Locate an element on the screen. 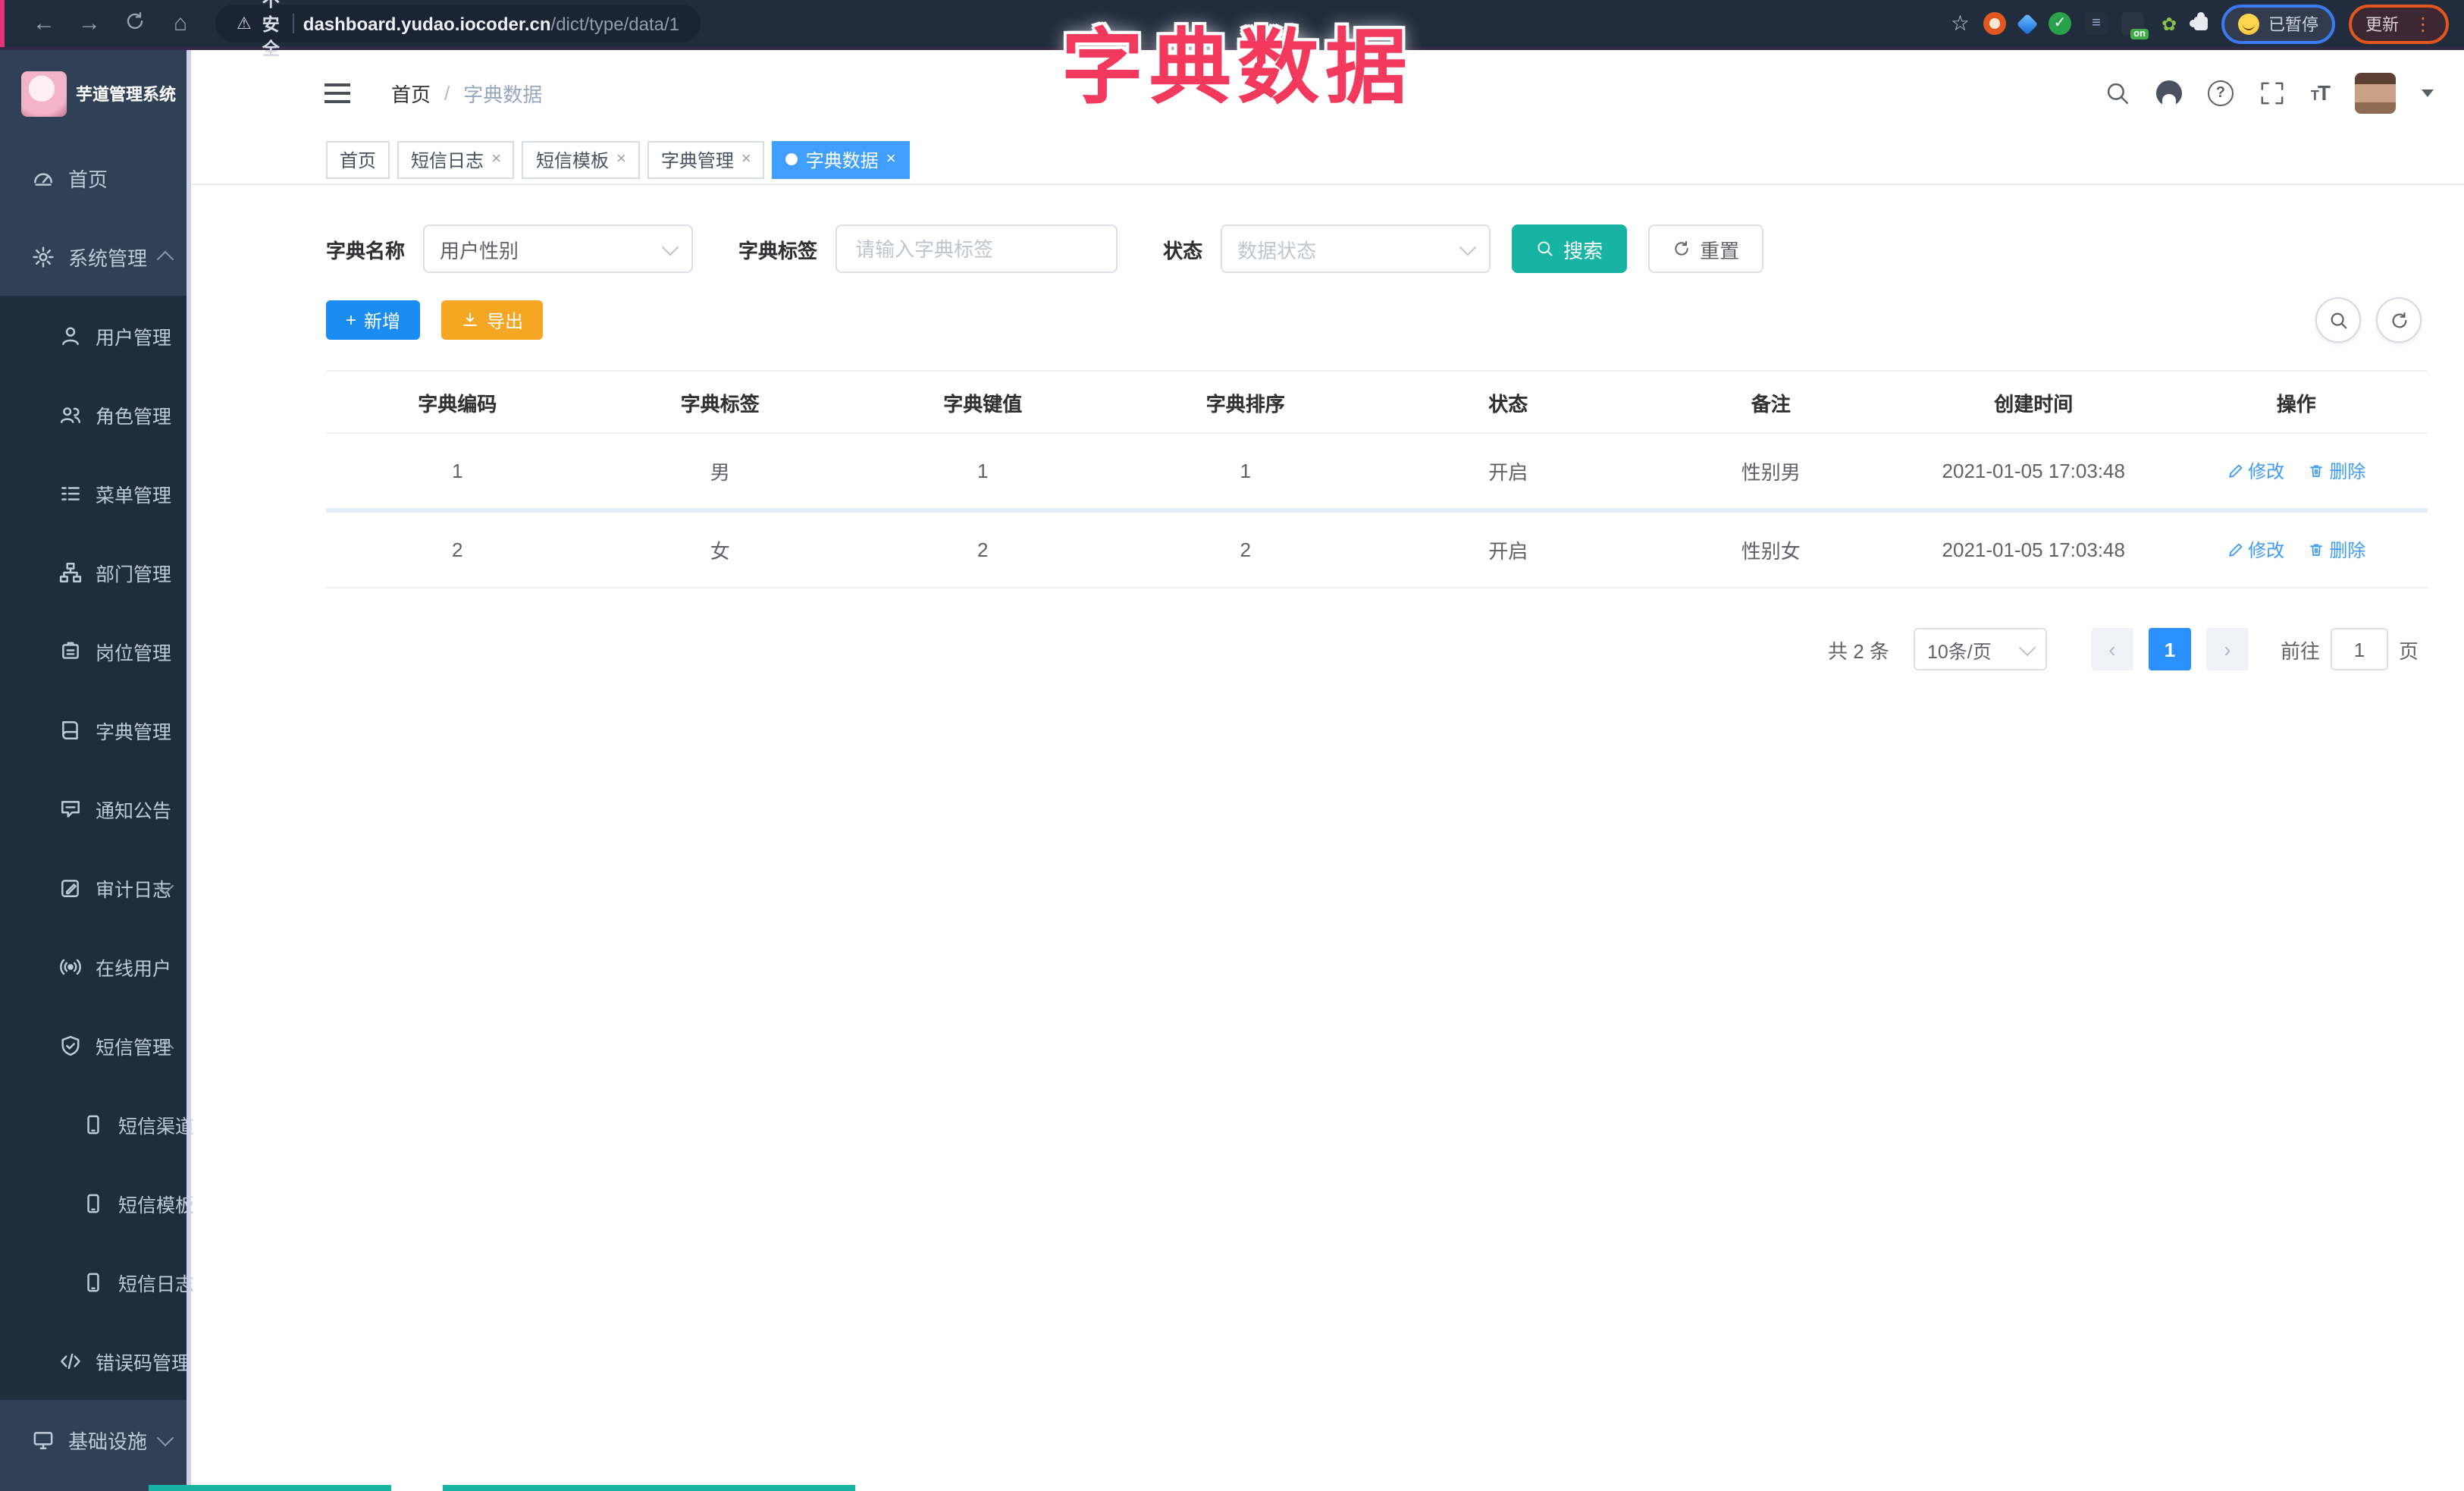  extension-bars-icon: ≡ is located at coordinates (2096, 23).